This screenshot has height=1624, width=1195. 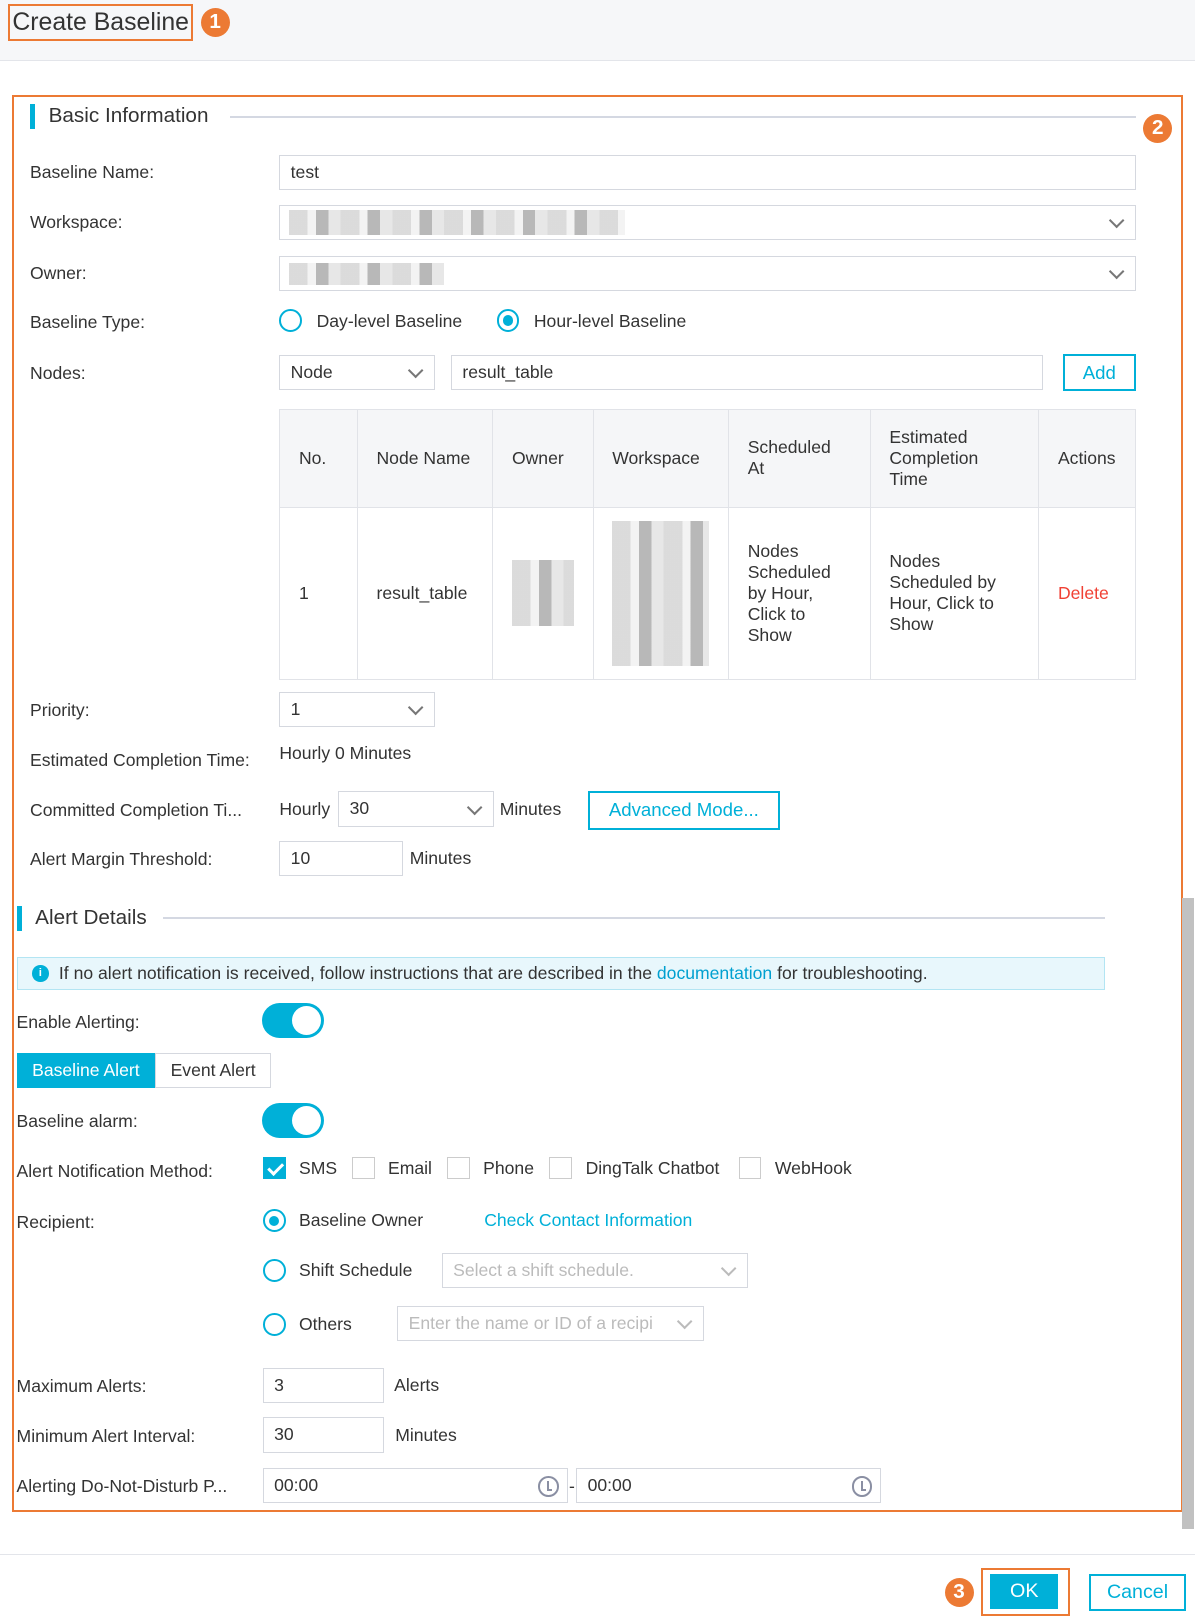 What do you see at coordinates (959, 1592) in the screenshot?
I see `callout-3: 3` at bounding box center [959, 1592].